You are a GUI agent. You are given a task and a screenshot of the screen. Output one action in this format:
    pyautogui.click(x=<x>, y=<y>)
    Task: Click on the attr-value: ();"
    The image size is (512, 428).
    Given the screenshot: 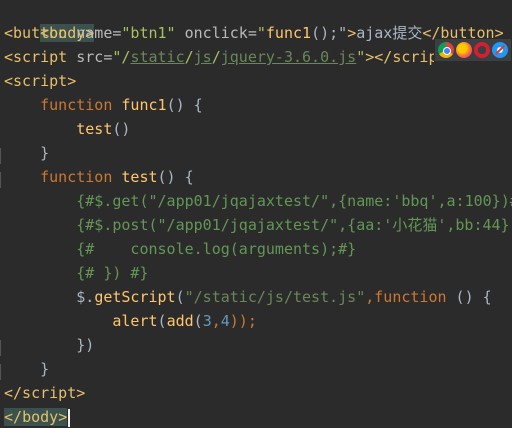 What is the action you would take?
    pyautogui.click(x=329, y=33)
    